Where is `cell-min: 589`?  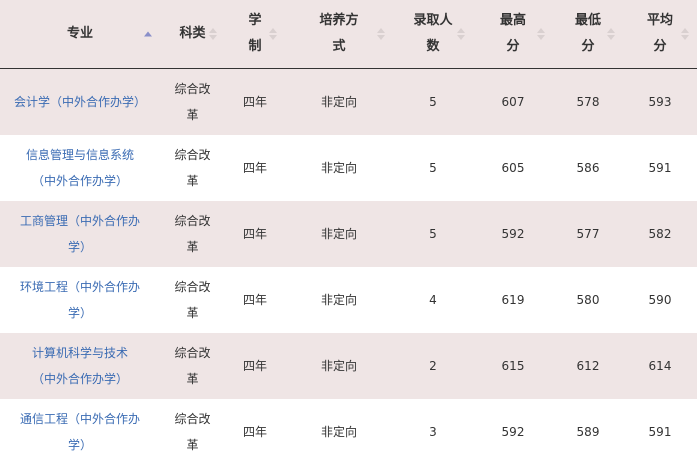
cell-min: 589 is located at coordinates (588, 432).